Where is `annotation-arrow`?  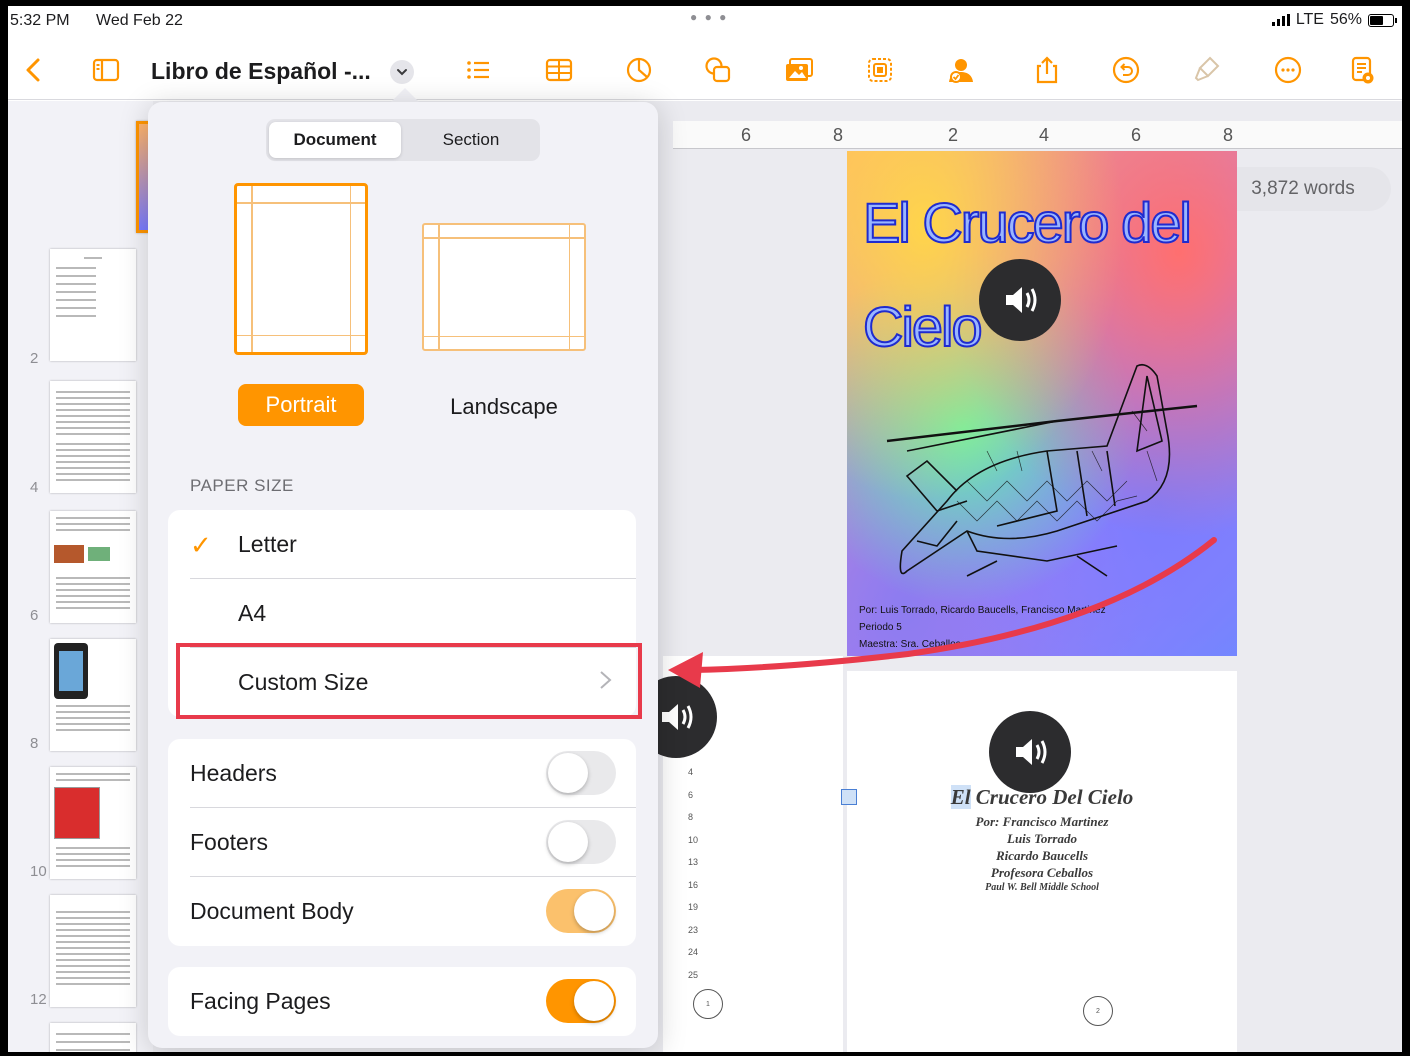 annotation-arrow is located at coordinates (942, 612).